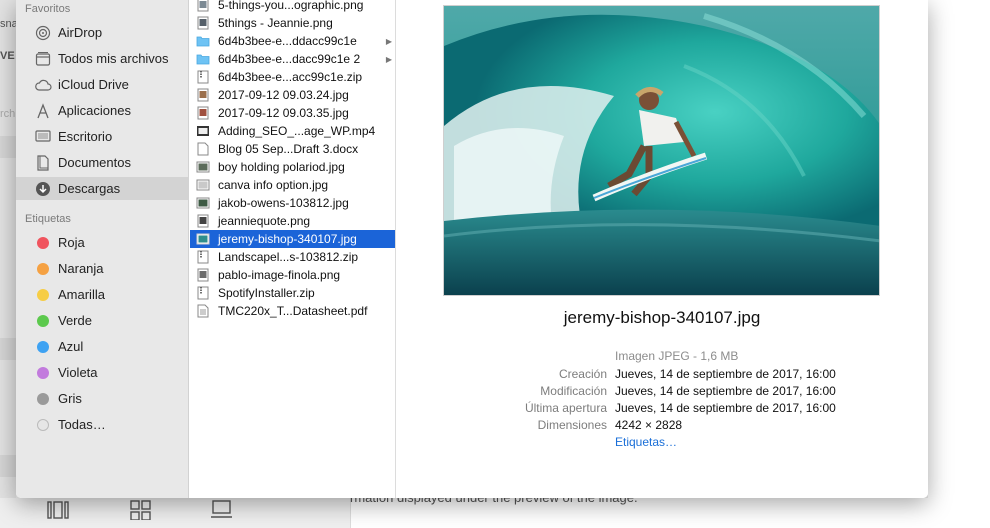  I want to click on background-app-left-edge: sna VE rch, so click(9, 264).